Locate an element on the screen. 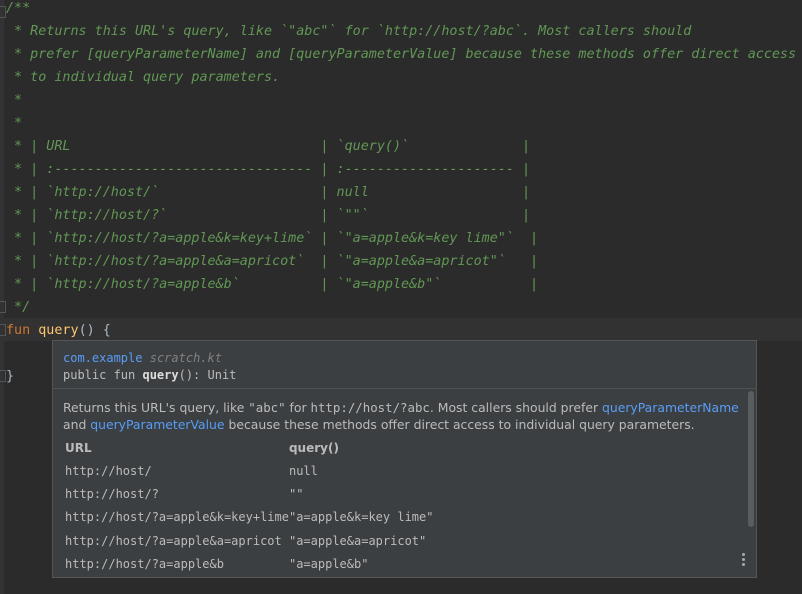 This screenshot has width=802, height=594. gutter is located at coordinates (2, 297).